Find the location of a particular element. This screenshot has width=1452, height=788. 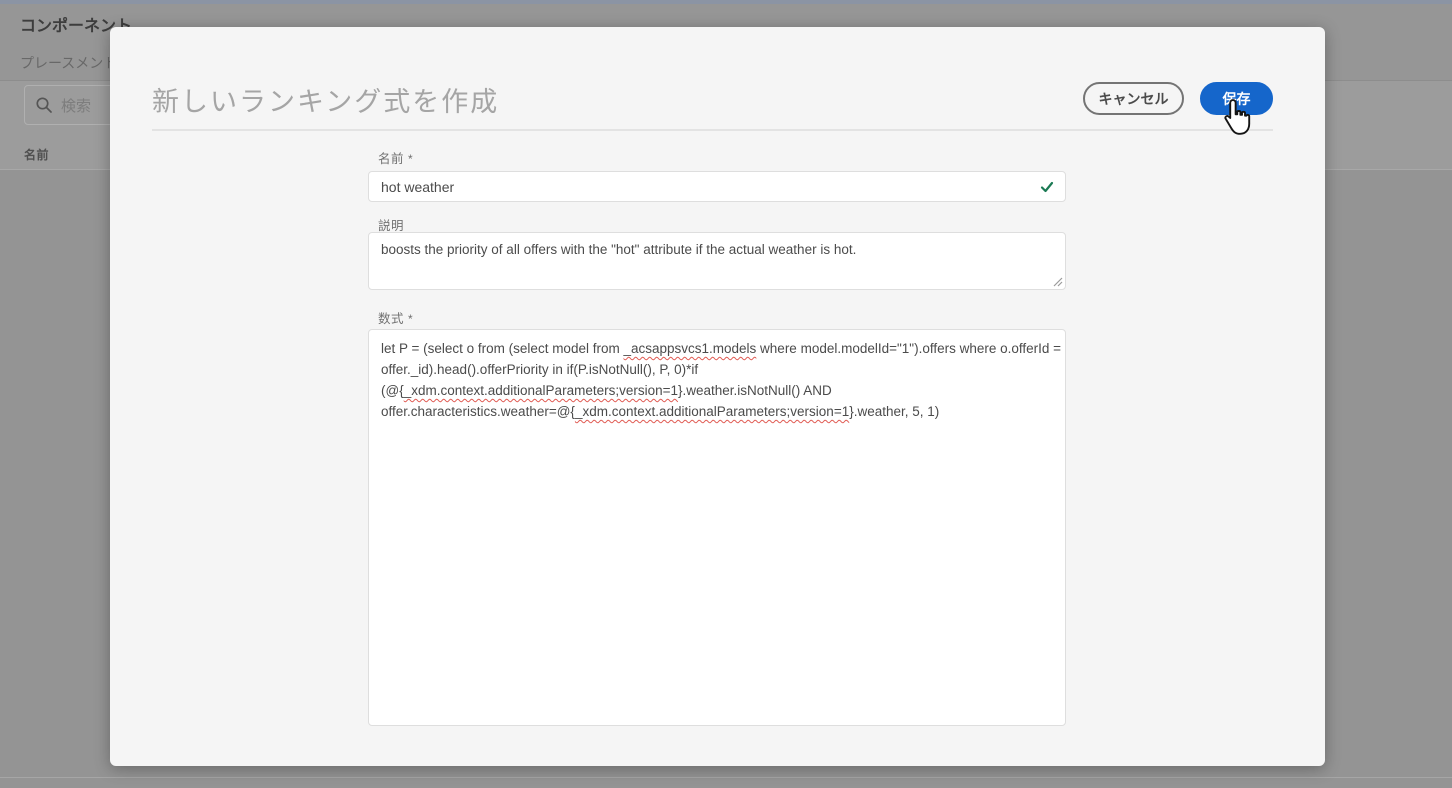

save-button: 保存 is located at coordinates (1236, 98).